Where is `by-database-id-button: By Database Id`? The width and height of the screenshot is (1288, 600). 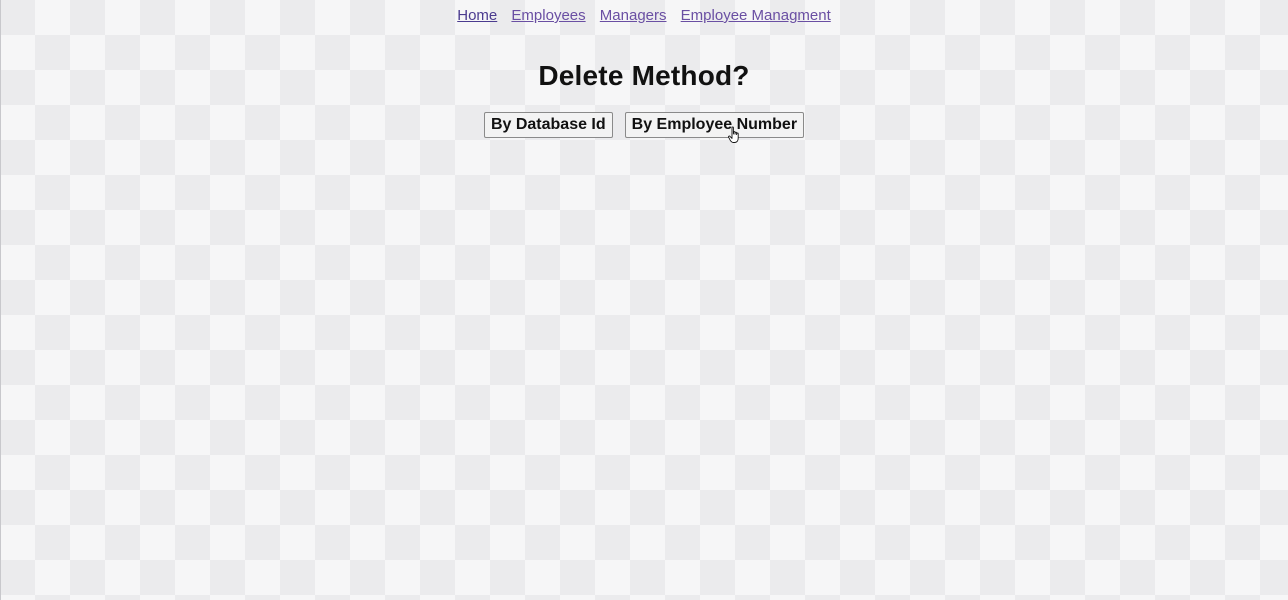
by-database-id-button: By Database Id is located at coordinates (548, 125).